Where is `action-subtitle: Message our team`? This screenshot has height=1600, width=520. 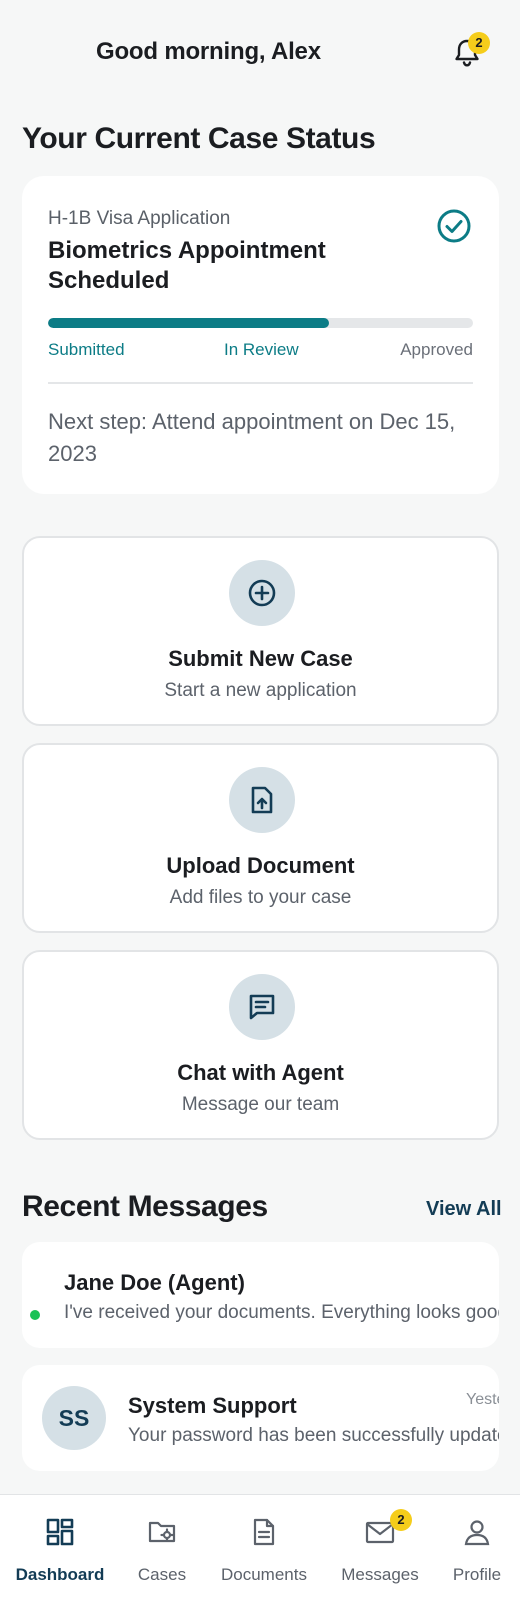 action-subtitle: Message our team is located at coordinates (260, 1104).